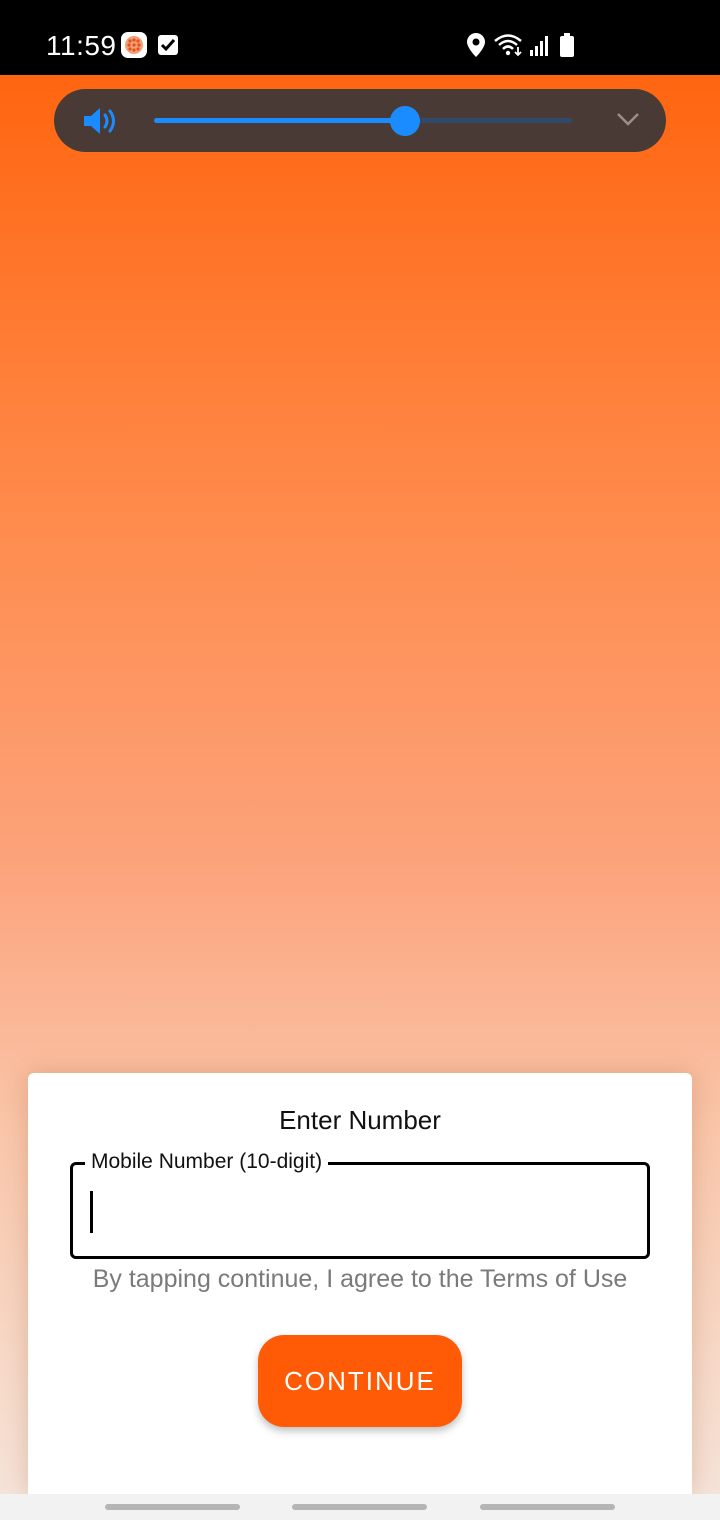 The width and height of the screenshot is (720, 1520). What do you see at coordinates (404, 121) in the screenshot?
I see `volume-slider-thumb` at bounding box center [404, 121].